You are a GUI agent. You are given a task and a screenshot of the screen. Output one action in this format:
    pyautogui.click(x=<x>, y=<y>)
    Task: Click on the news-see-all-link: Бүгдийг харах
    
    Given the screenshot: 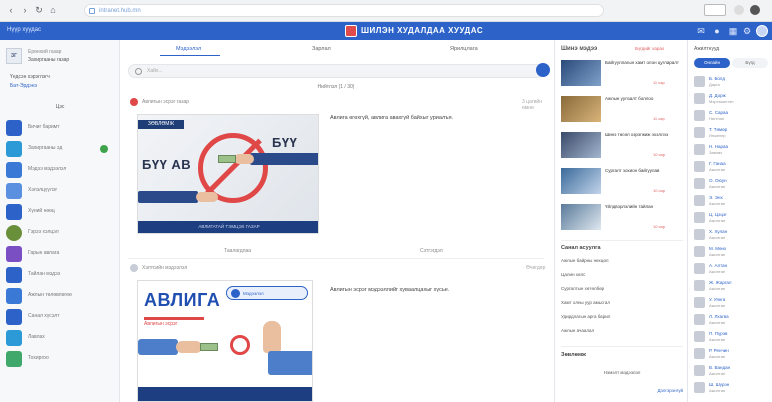 What is the action you would take?
    pyautogui.click(x=649, y=48)
    